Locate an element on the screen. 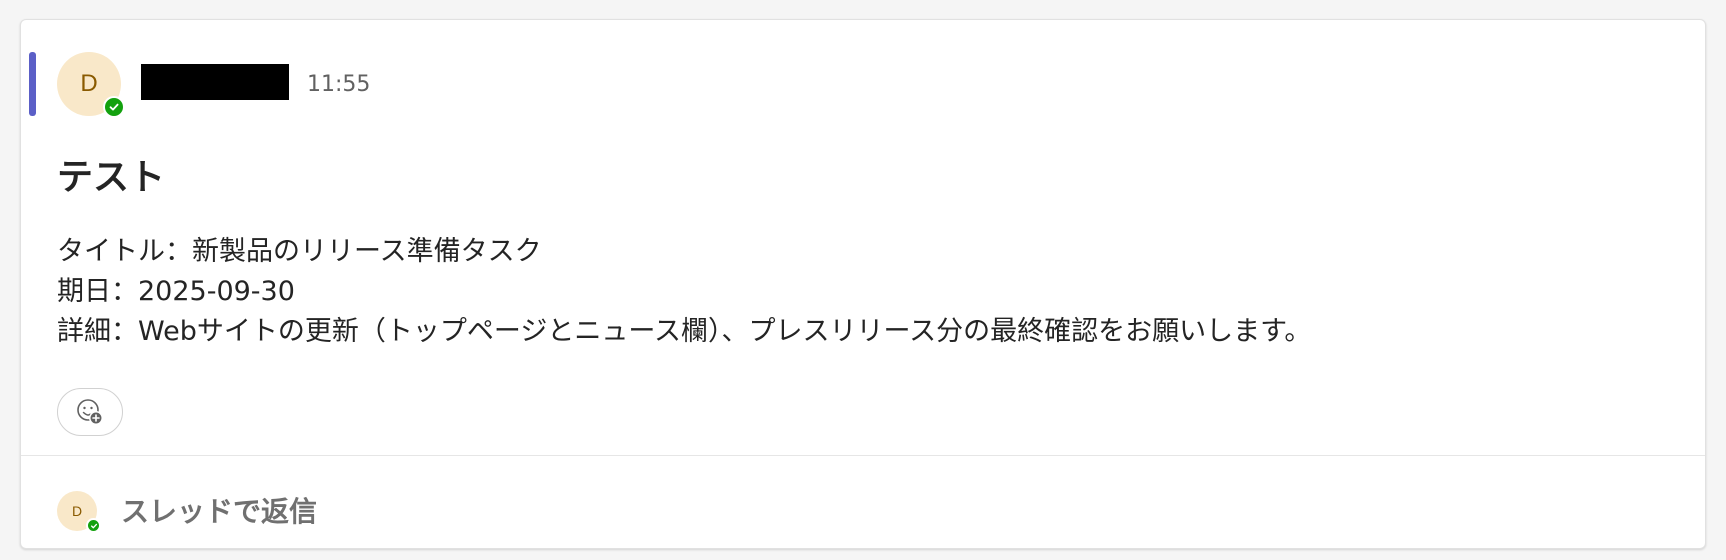 The height and width of the screenshot is (560, 1726). reply-avatar: D is located at coordinates (79, 512).